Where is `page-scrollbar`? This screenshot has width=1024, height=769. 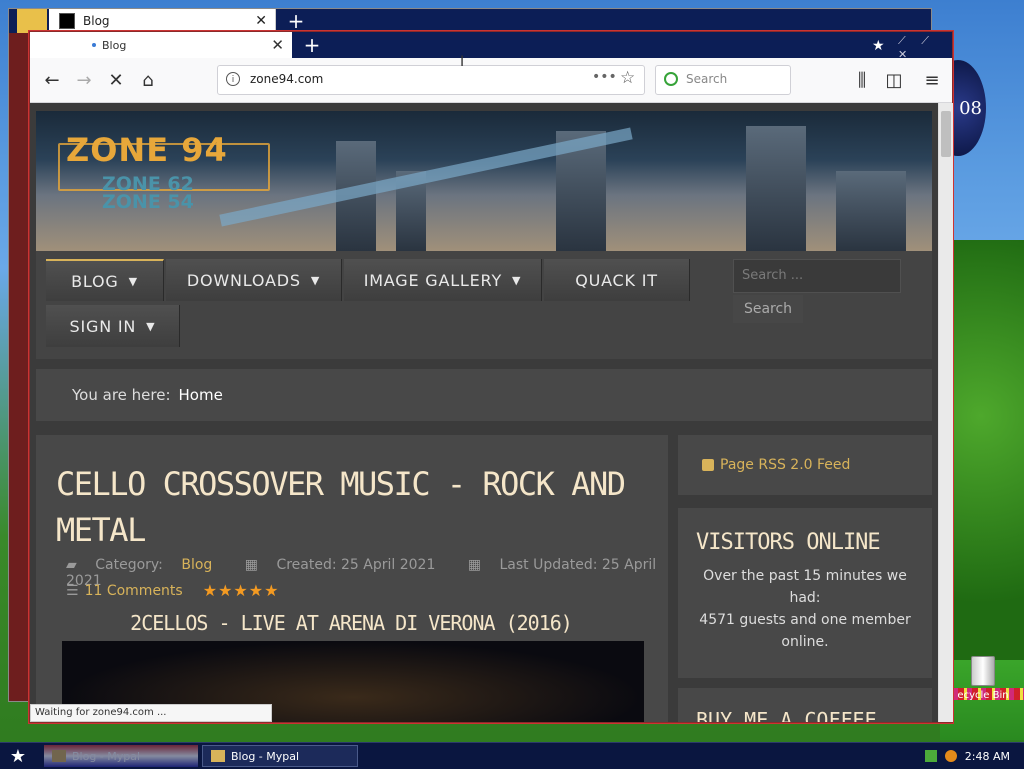
page-scrollbar is located at coordinates (945, 412).